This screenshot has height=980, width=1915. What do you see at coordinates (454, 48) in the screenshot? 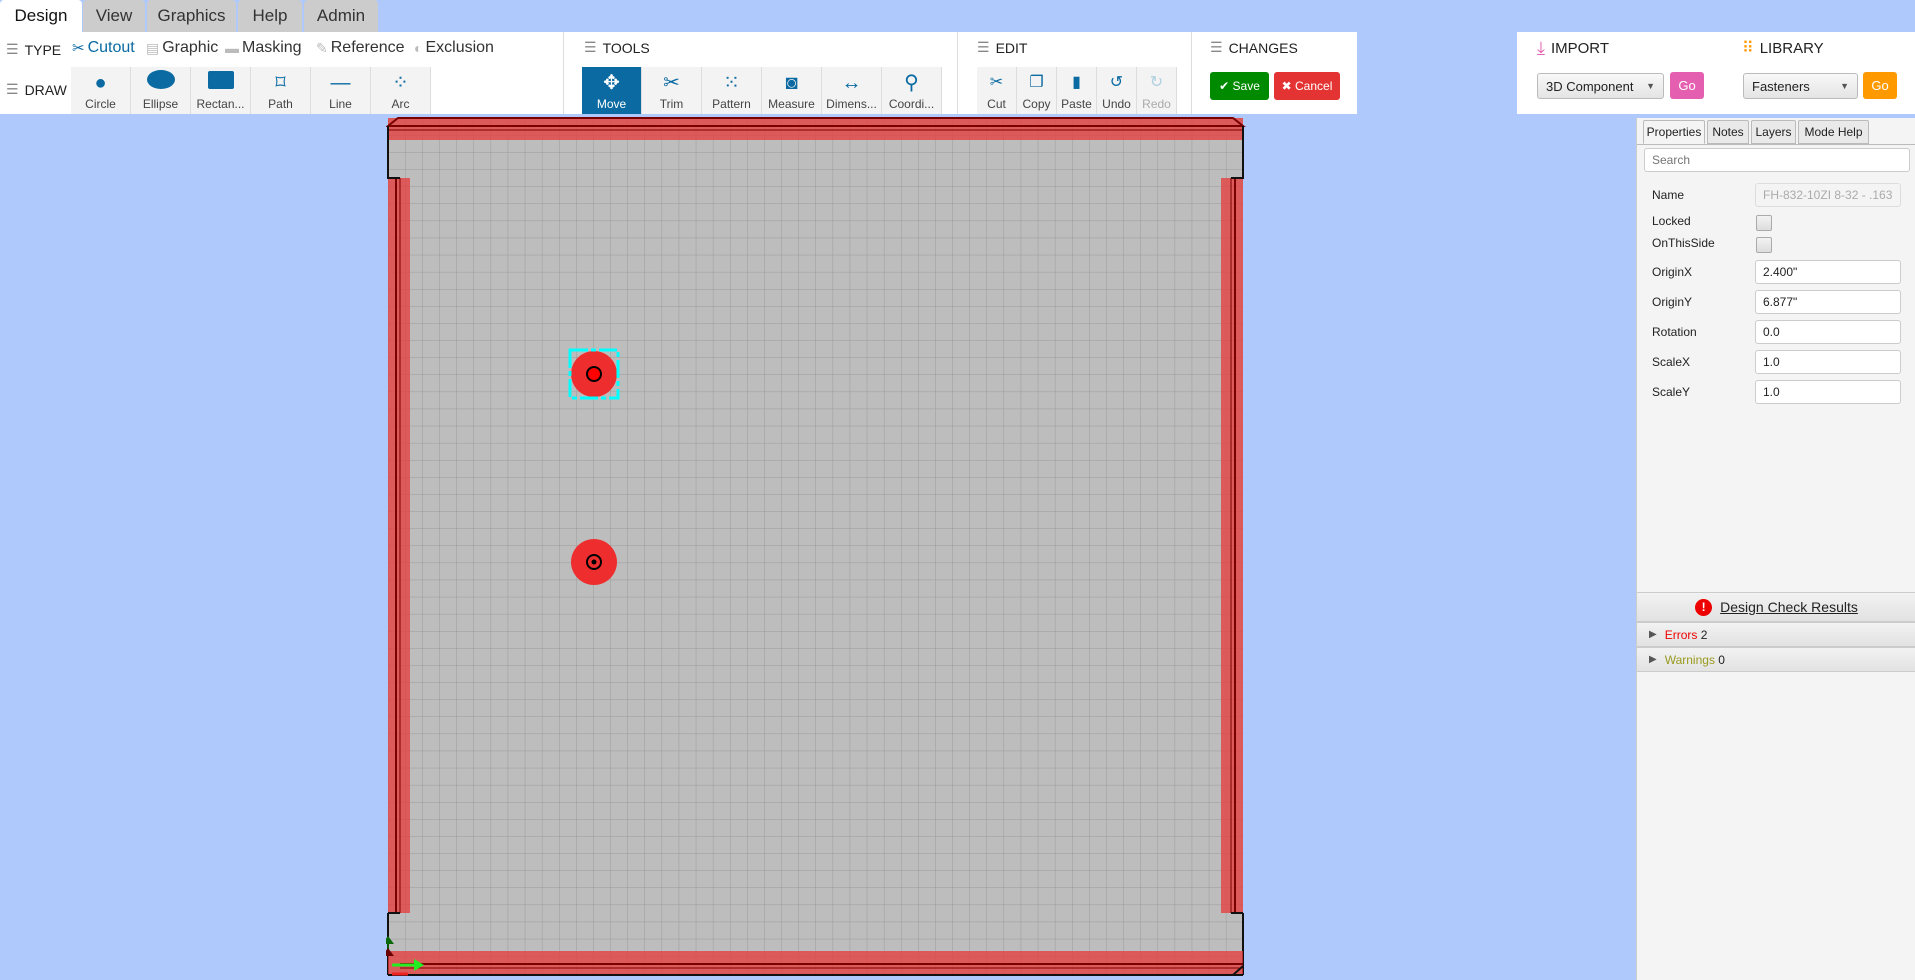
I see `type-exclusion: ◐ Exclusion` at bounding box center [454, 48].